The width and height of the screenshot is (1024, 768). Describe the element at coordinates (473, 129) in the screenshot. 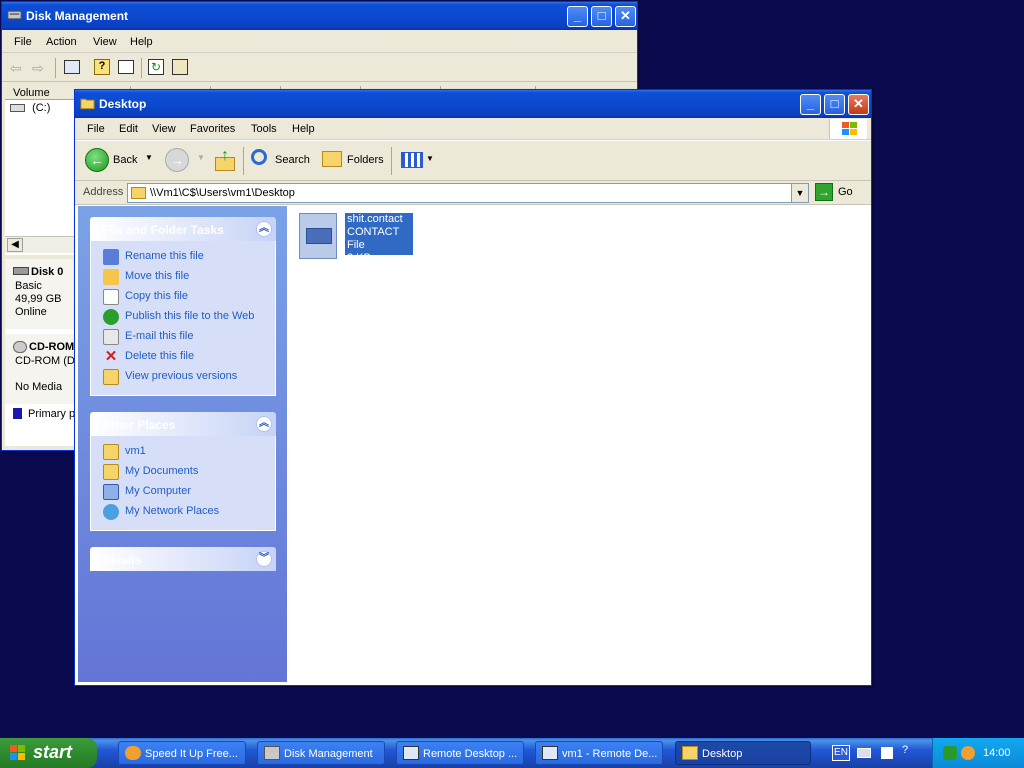

I see `menu-bar: File Edit View Favorites Tools Help` at that location.